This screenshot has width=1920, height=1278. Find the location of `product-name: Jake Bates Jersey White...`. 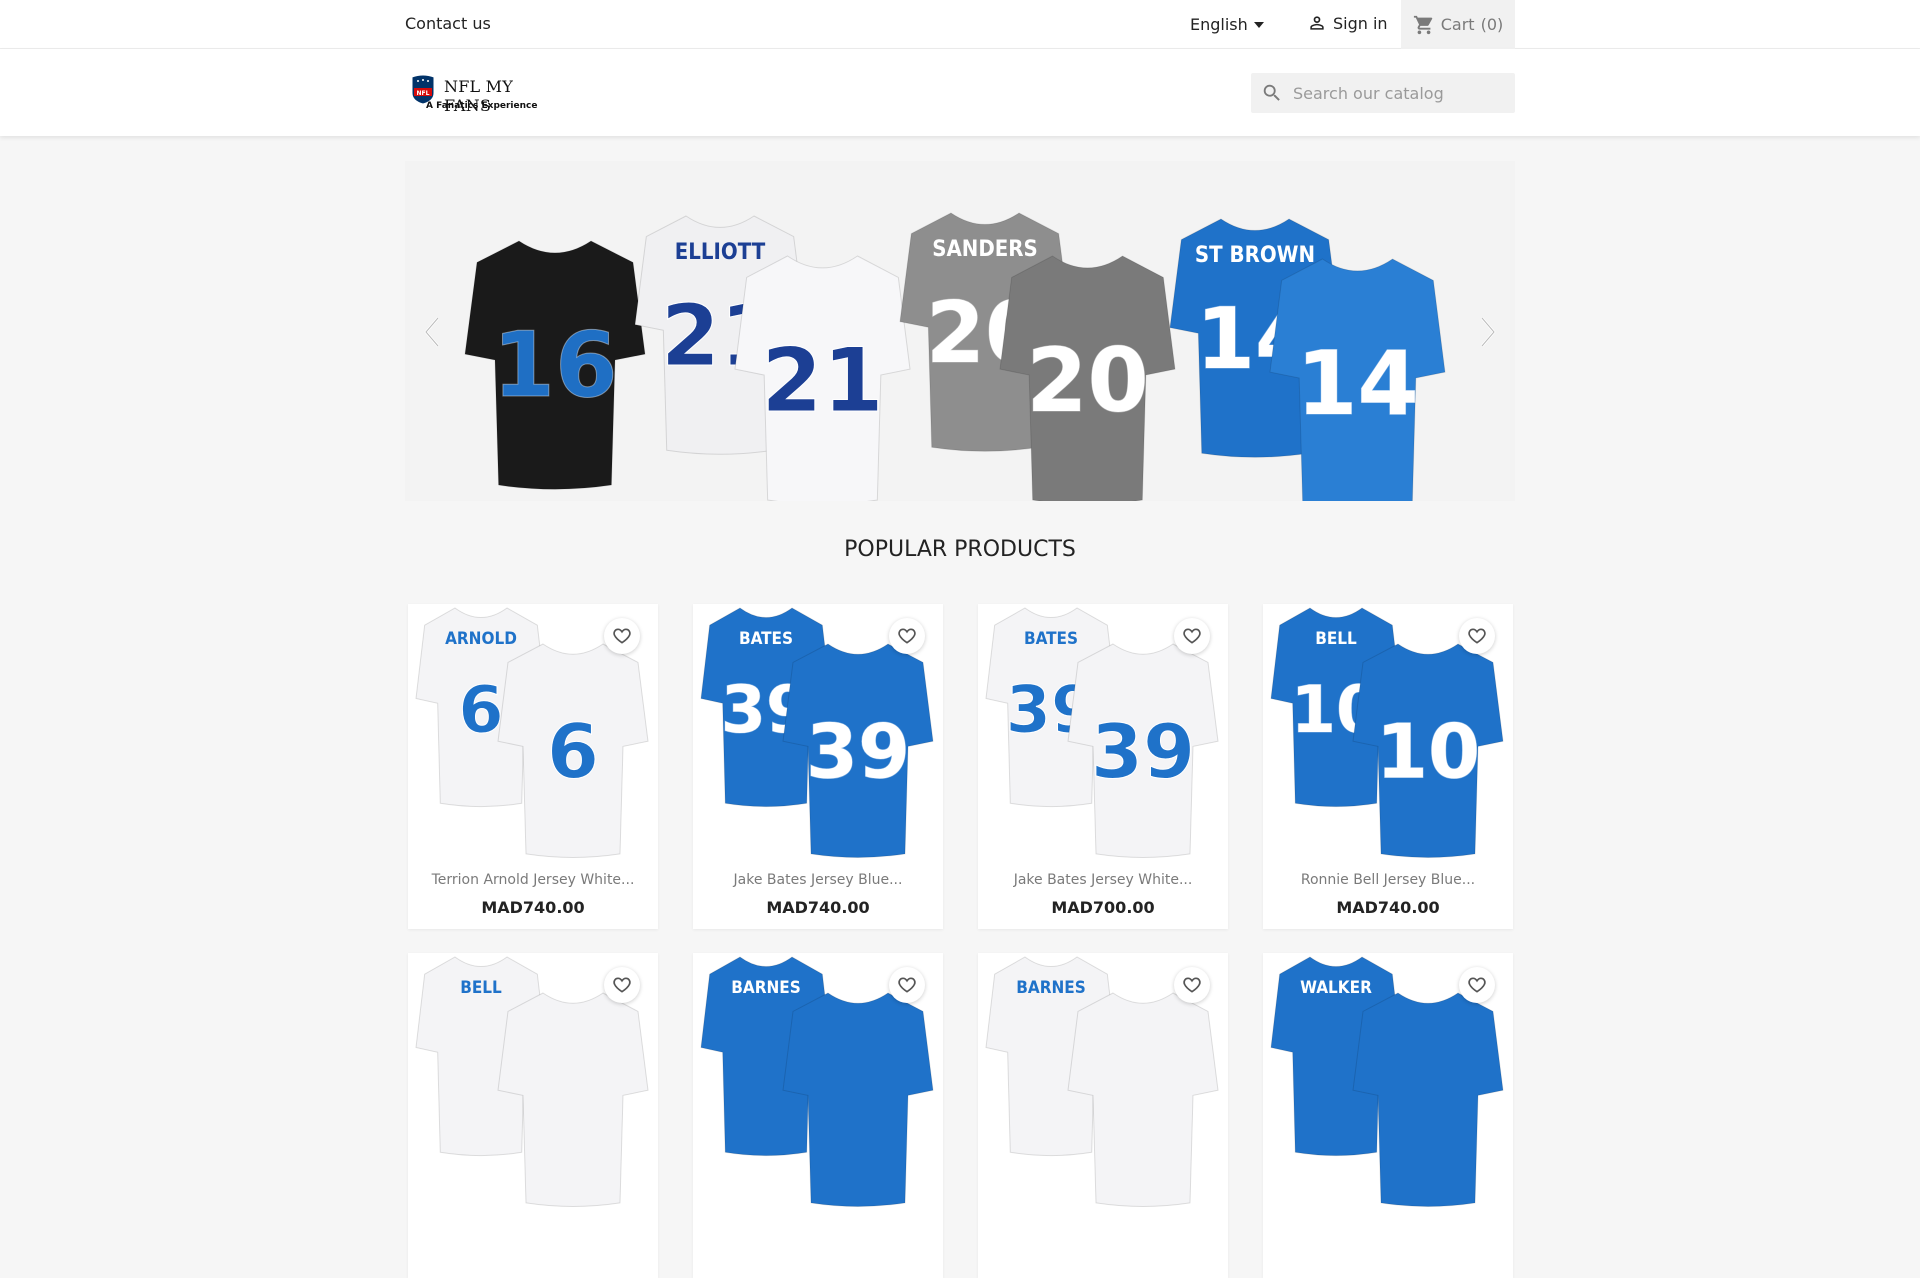

product-name: Jake Bates Jersey White... is located at coordinates (1103, 880).